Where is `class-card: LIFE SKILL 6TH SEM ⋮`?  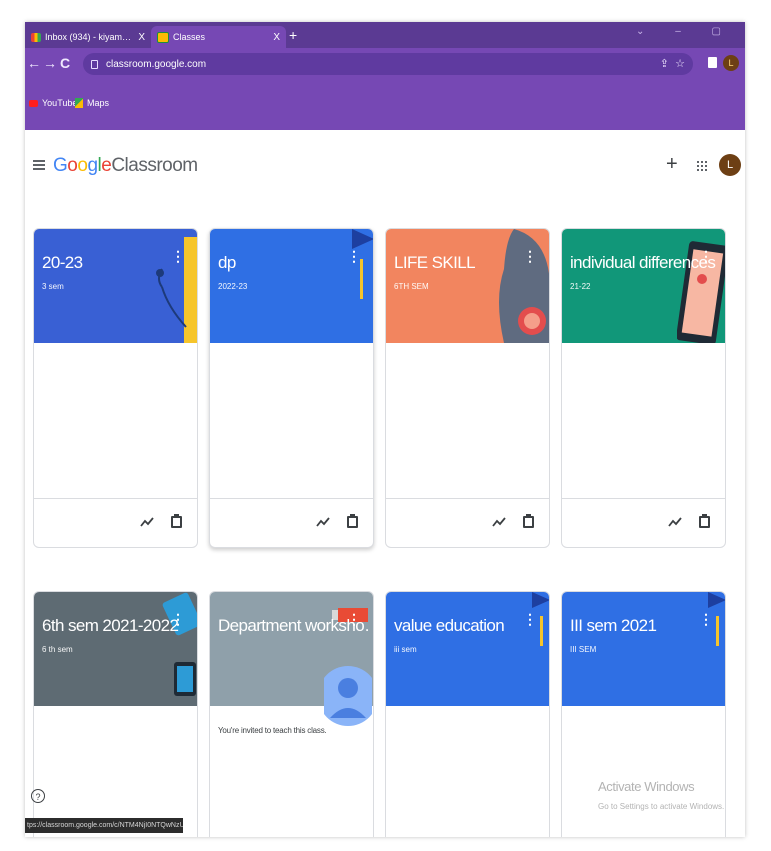
class-card: LIFE SKILL 6TH SEM ⋮ is located at coordinates (467, 388).